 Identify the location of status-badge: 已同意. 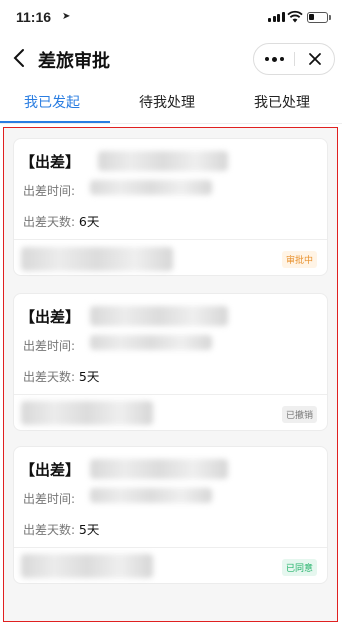
(299, 567).